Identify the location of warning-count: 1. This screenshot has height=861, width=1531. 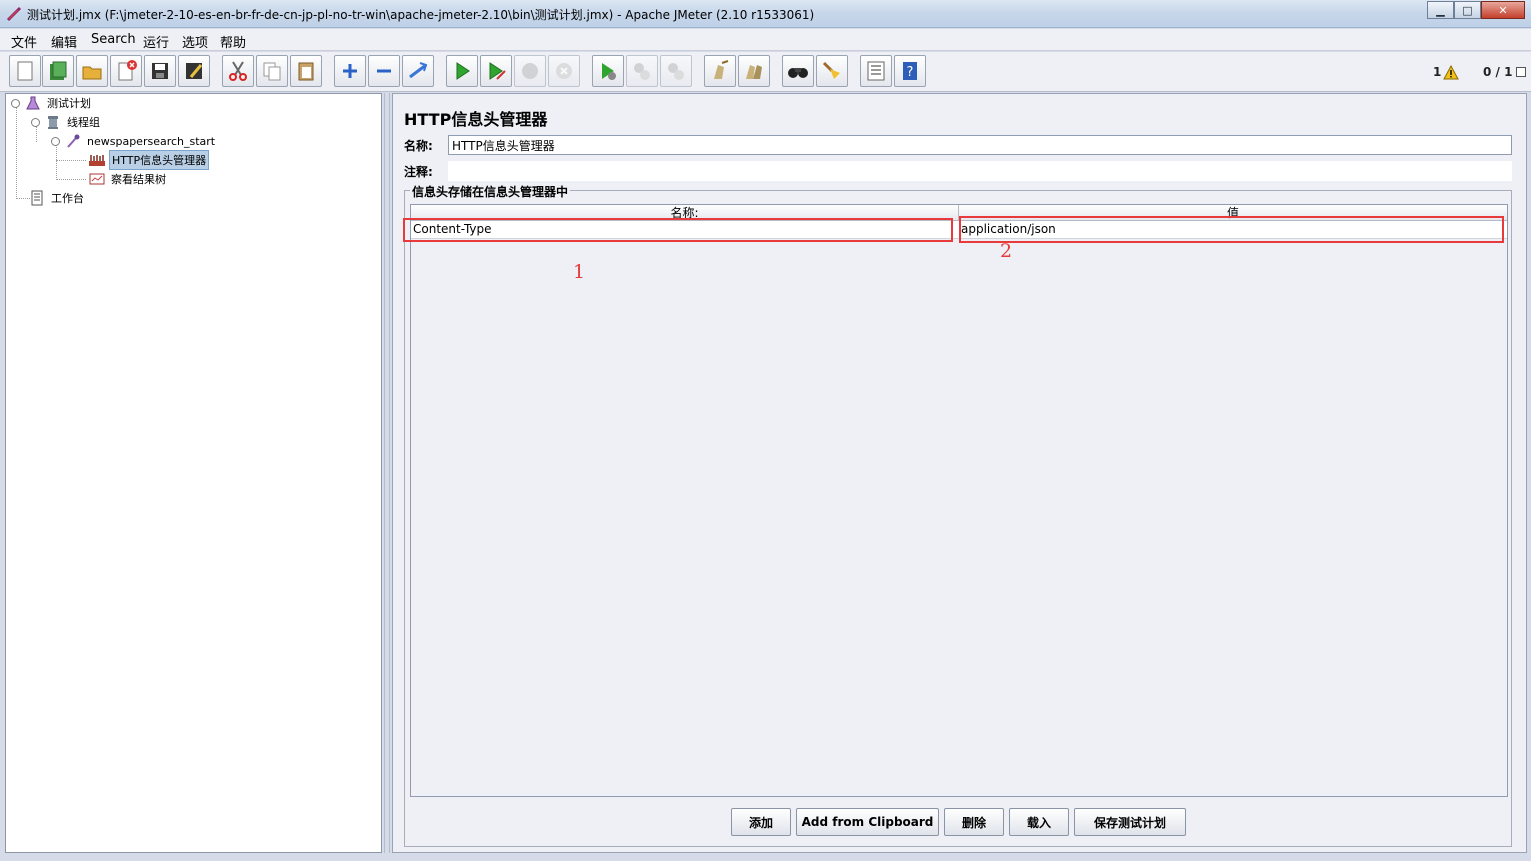
(1437, 72).